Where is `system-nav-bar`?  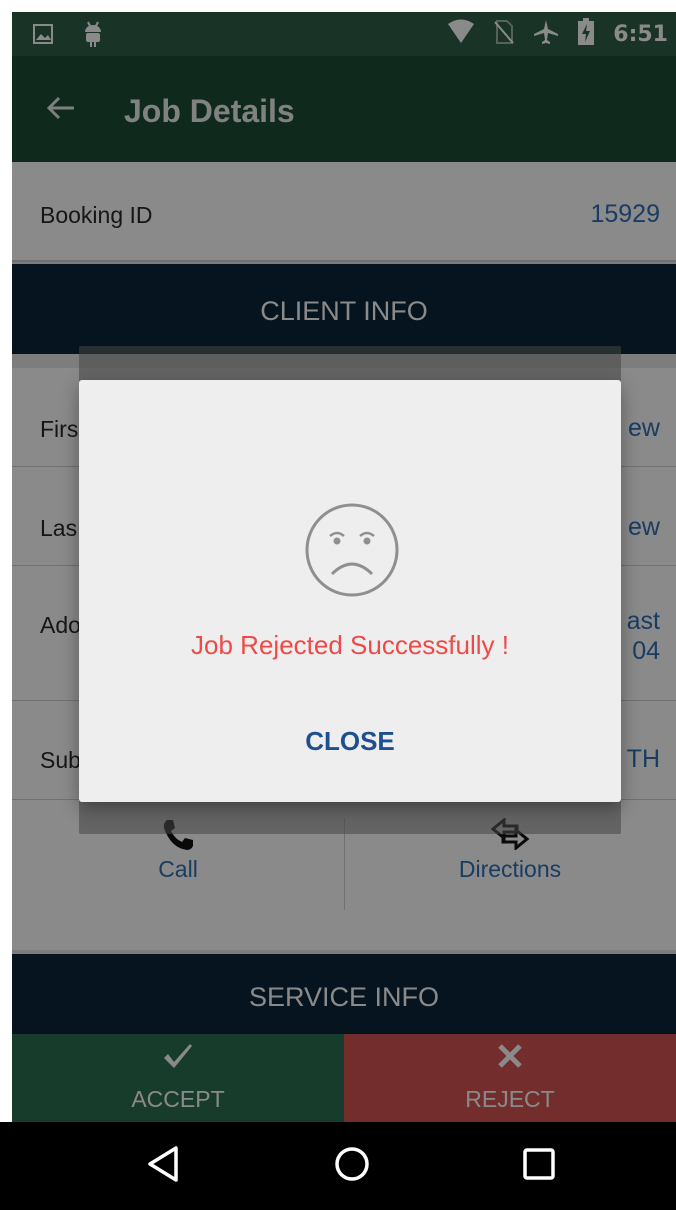 system-nav-bar is located at coordinates (338, 1166).